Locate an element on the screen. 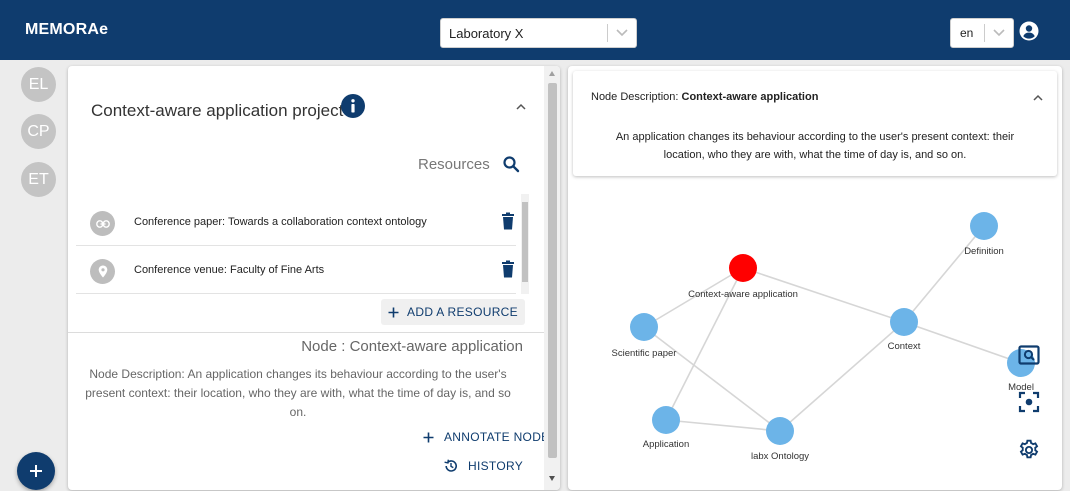 The height and width of the screenshot is (491, 1070). graph-node-label: Context is located at coordinates (904, 346).